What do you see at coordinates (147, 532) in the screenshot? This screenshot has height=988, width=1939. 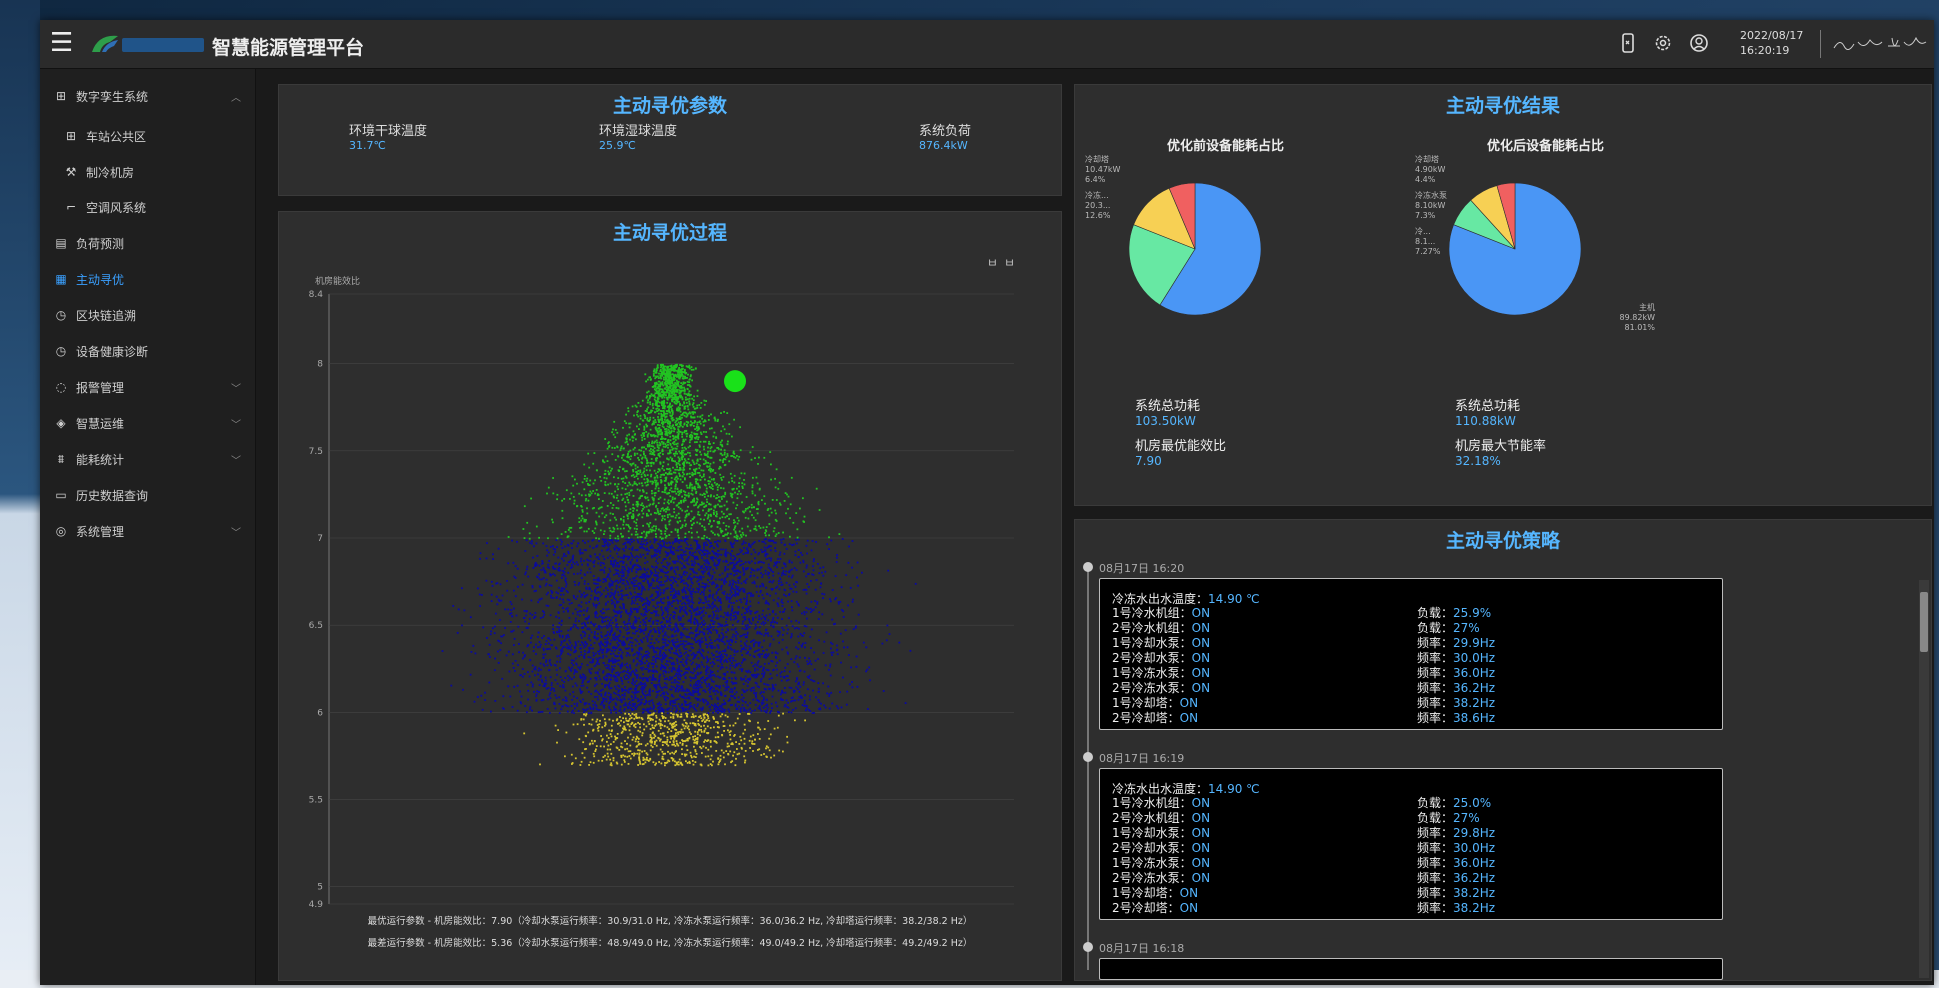 I see `sidebar-item: ◎ 系统管理 ﹀` at bounding box center [147, 532].